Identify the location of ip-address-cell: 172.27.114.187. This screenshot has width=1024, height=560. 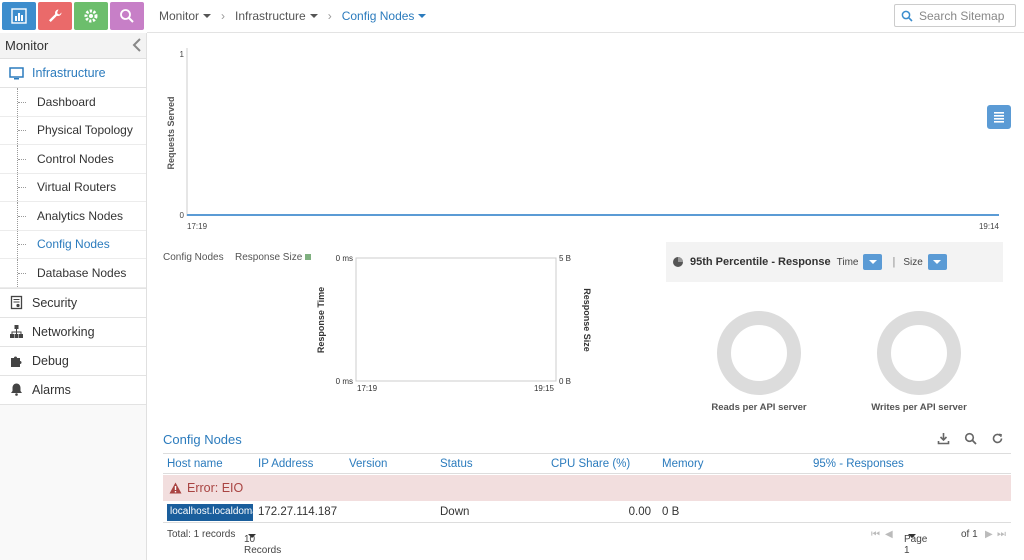
(298, 512).